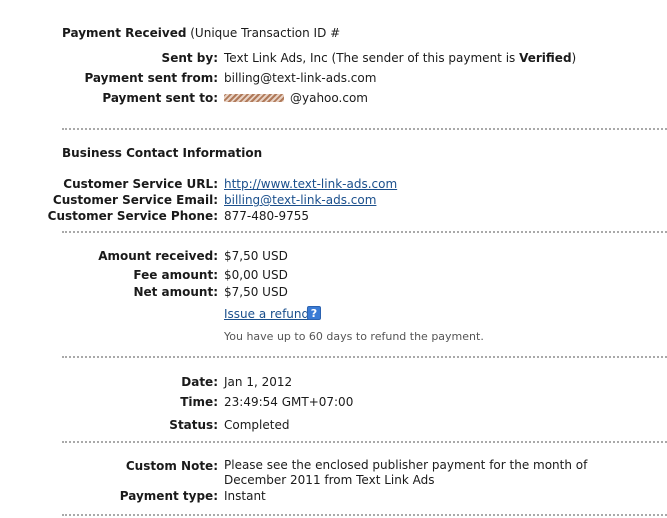 The image size is (667, 518). I want to click on status-label: Status:, so click(193, 425).